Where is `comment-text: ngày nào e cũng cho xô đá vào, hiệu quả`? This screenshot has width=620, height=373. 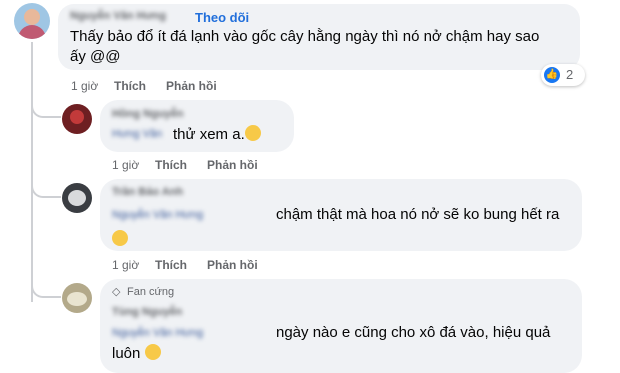
comment-text: ngày nào e cũng cho xô đá vào, hiệu quả is located at coordinates (413, 332).